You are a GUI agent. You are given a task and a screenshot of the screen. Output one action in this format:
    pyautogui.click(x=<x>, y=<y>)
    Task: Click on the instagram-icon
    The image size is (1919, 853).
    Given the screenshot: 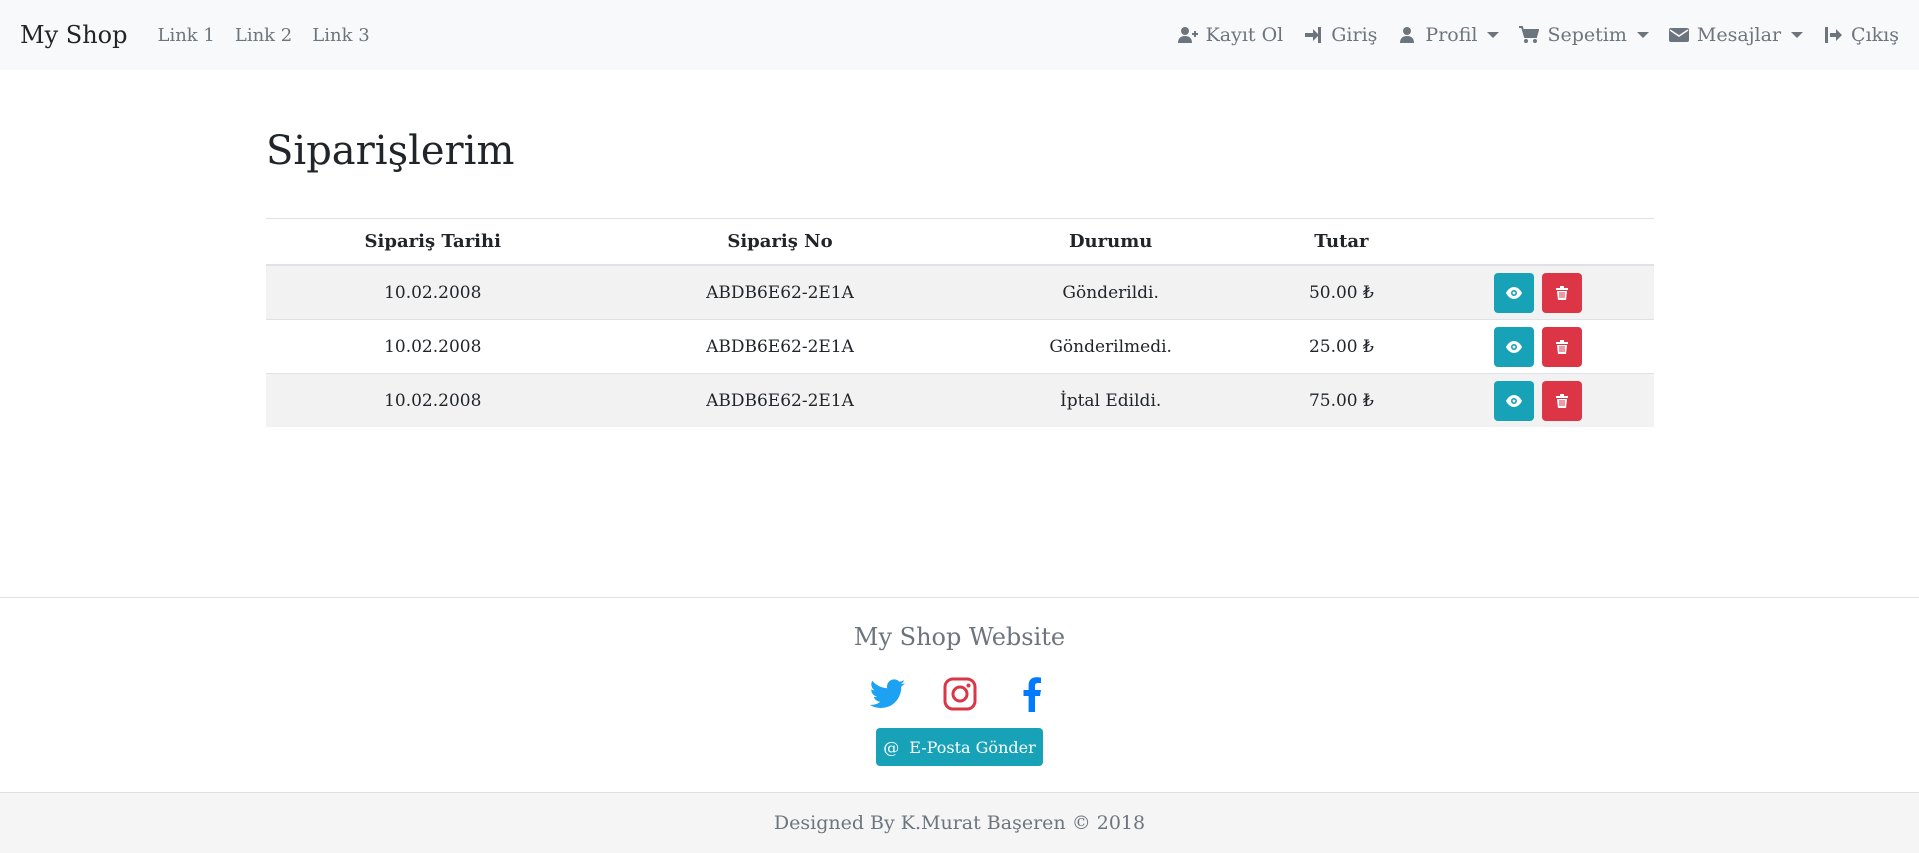 What is the action you would take?
    pyautogui.click(x=960, y=694)
    